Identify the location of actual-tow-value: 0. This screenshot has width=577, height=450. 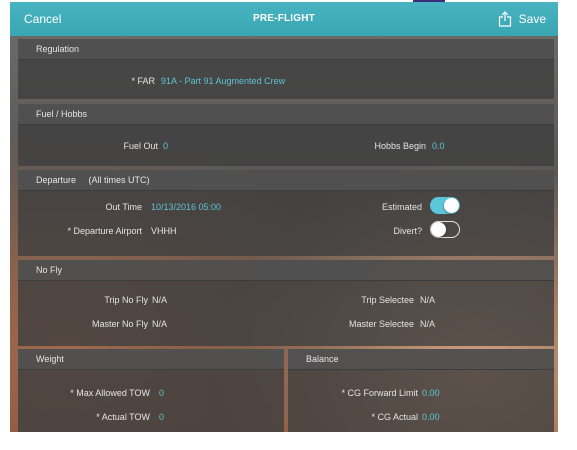
(161, 417).